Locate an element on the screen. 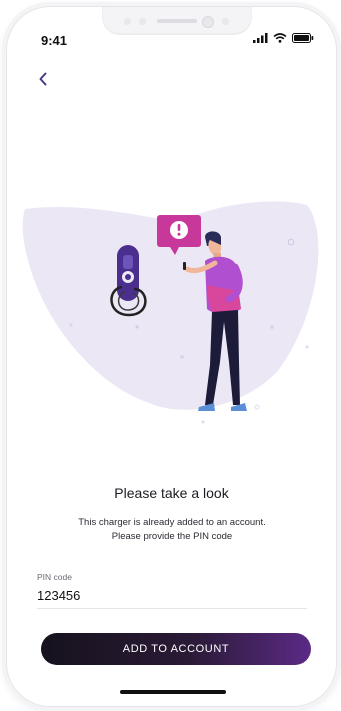 This screenshot has width=341, height=711. home-indicator is located at coordinates (173, 692).